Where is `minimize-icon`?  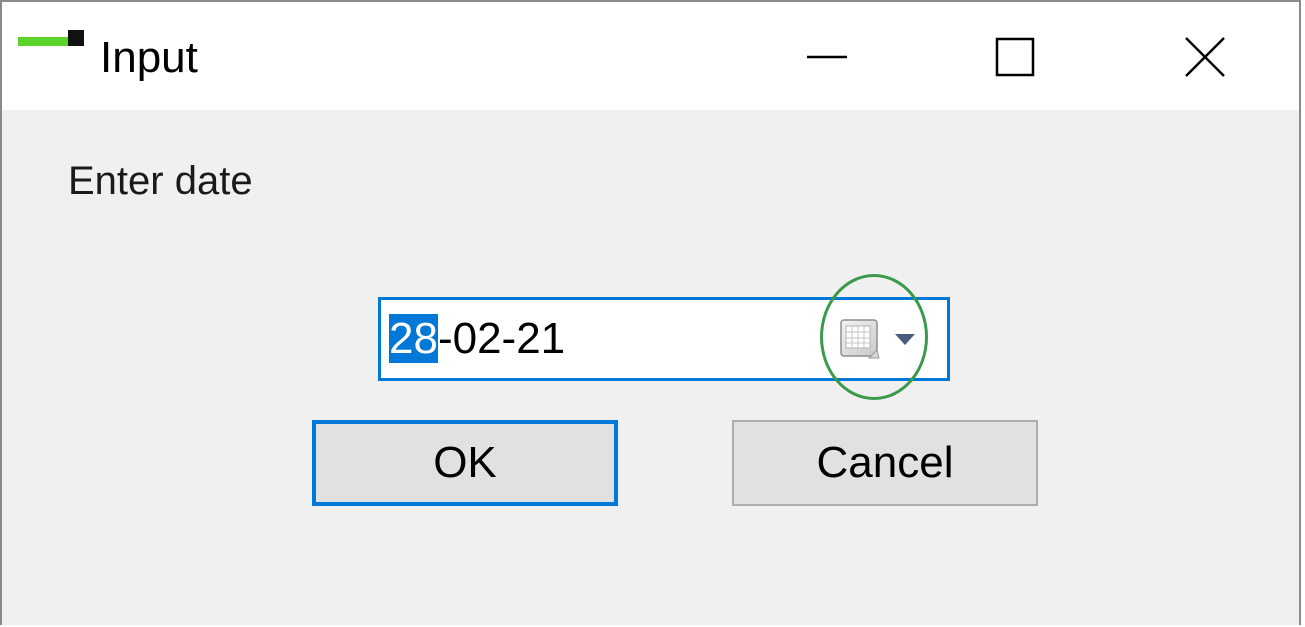
minimize-icon is located at coordinates (827, 57).